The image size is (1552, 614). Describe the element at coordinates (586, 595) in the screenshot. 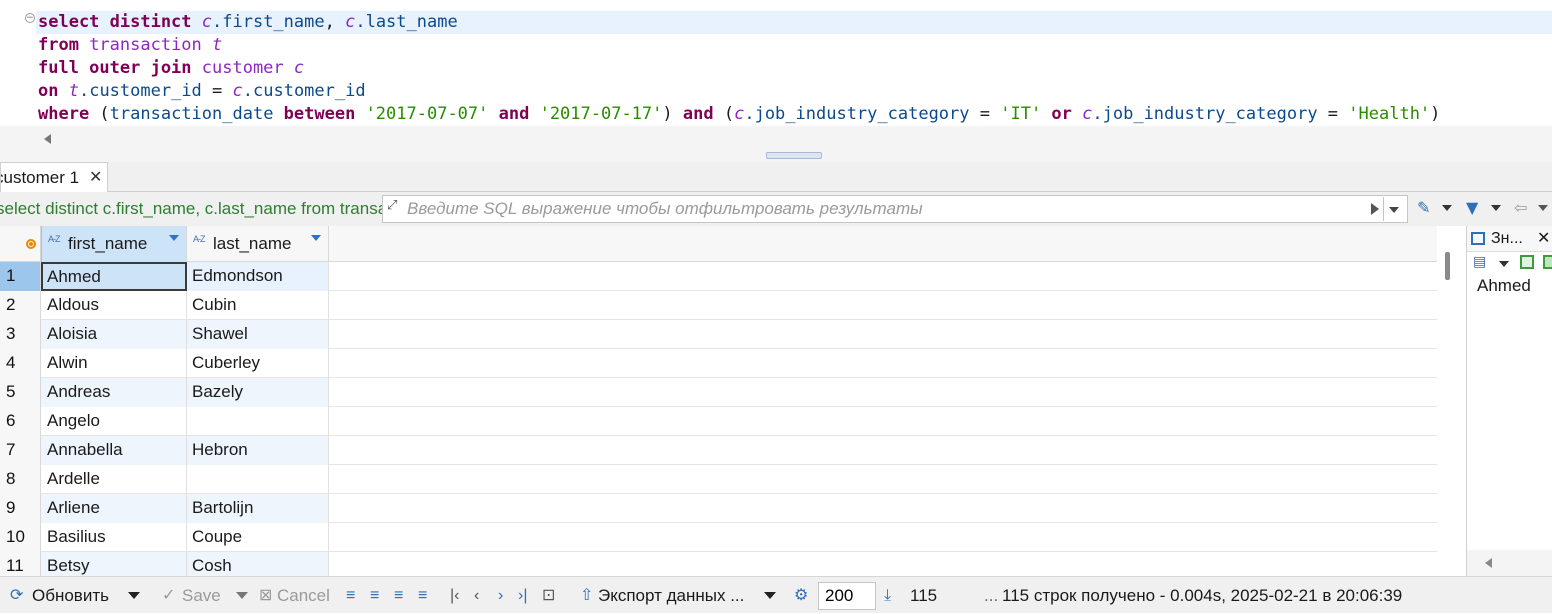

I see `export-icon: ⇧` at that location.